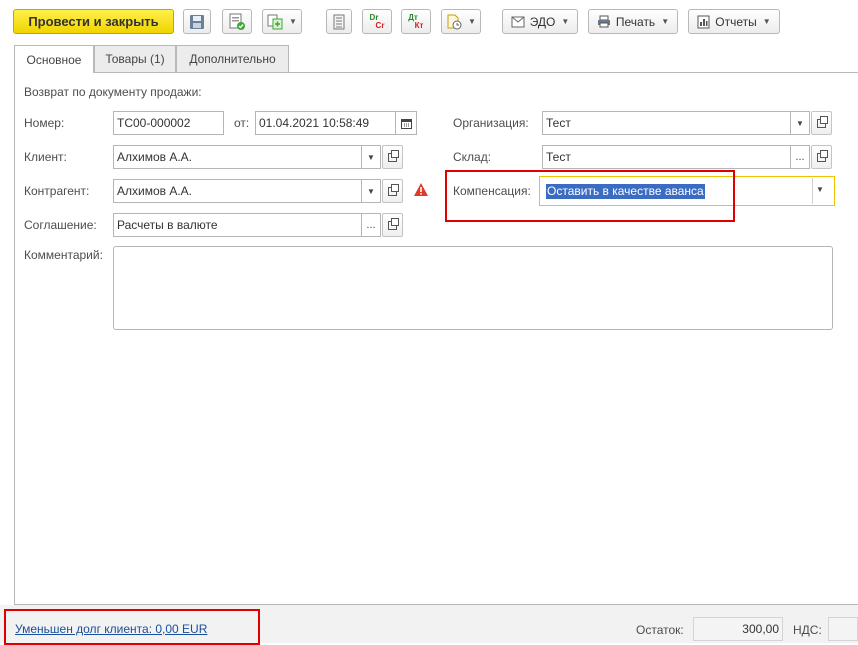 The width and height of the screenshot is (858, 645). What do you see at coordinates (57, 191) in the screenshot?
I see `contractor-label: Контрагент:` at bounding box center [57, 191].